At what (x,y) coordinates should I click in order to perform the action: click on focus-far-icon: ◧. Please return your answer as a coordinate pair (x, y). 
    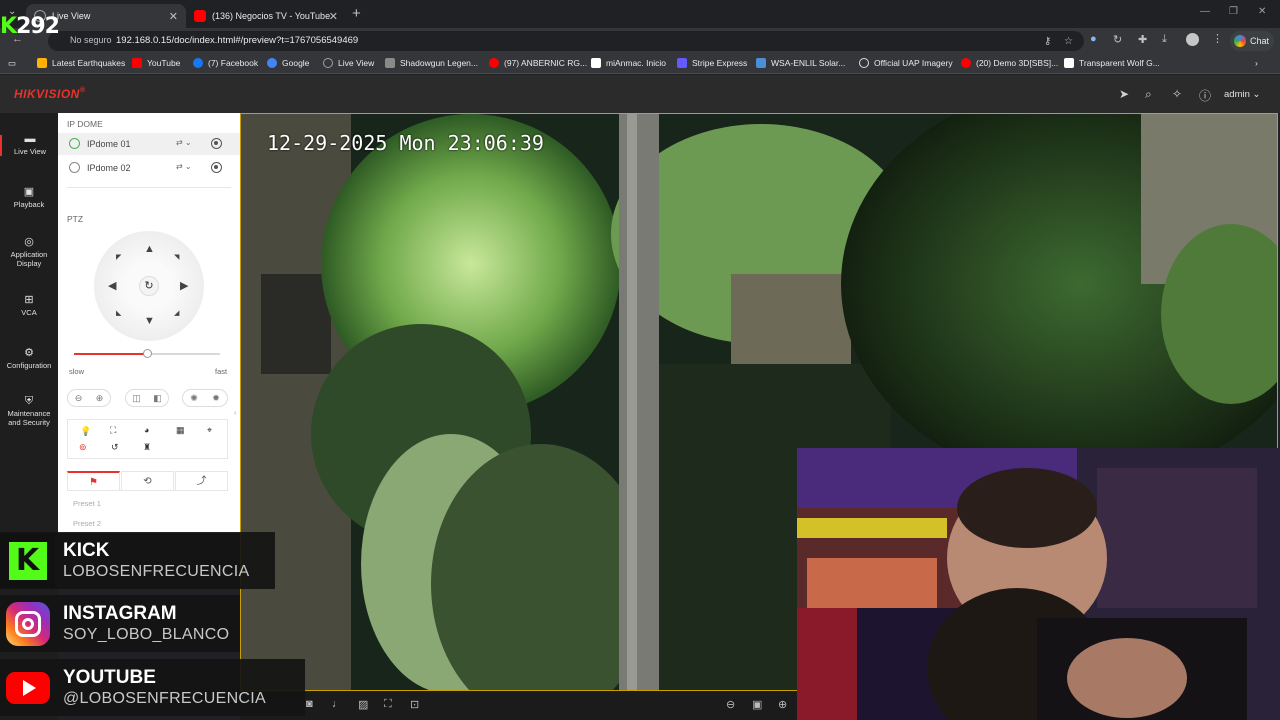
    Looking at the image, I should click on (157, 398).